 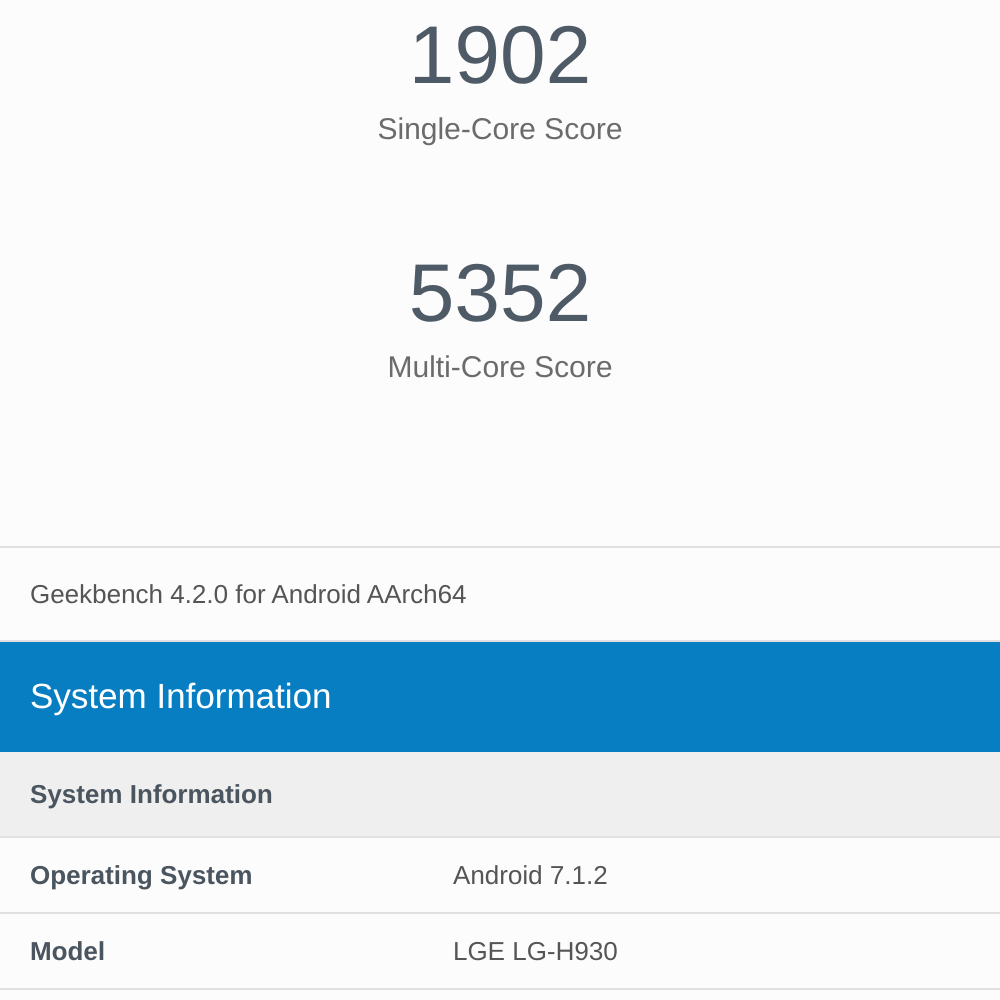 What do you see at coordinates (151, 794) in the screenshot?
I see `table-header-text: System Information` at bounding box center [151, 794].